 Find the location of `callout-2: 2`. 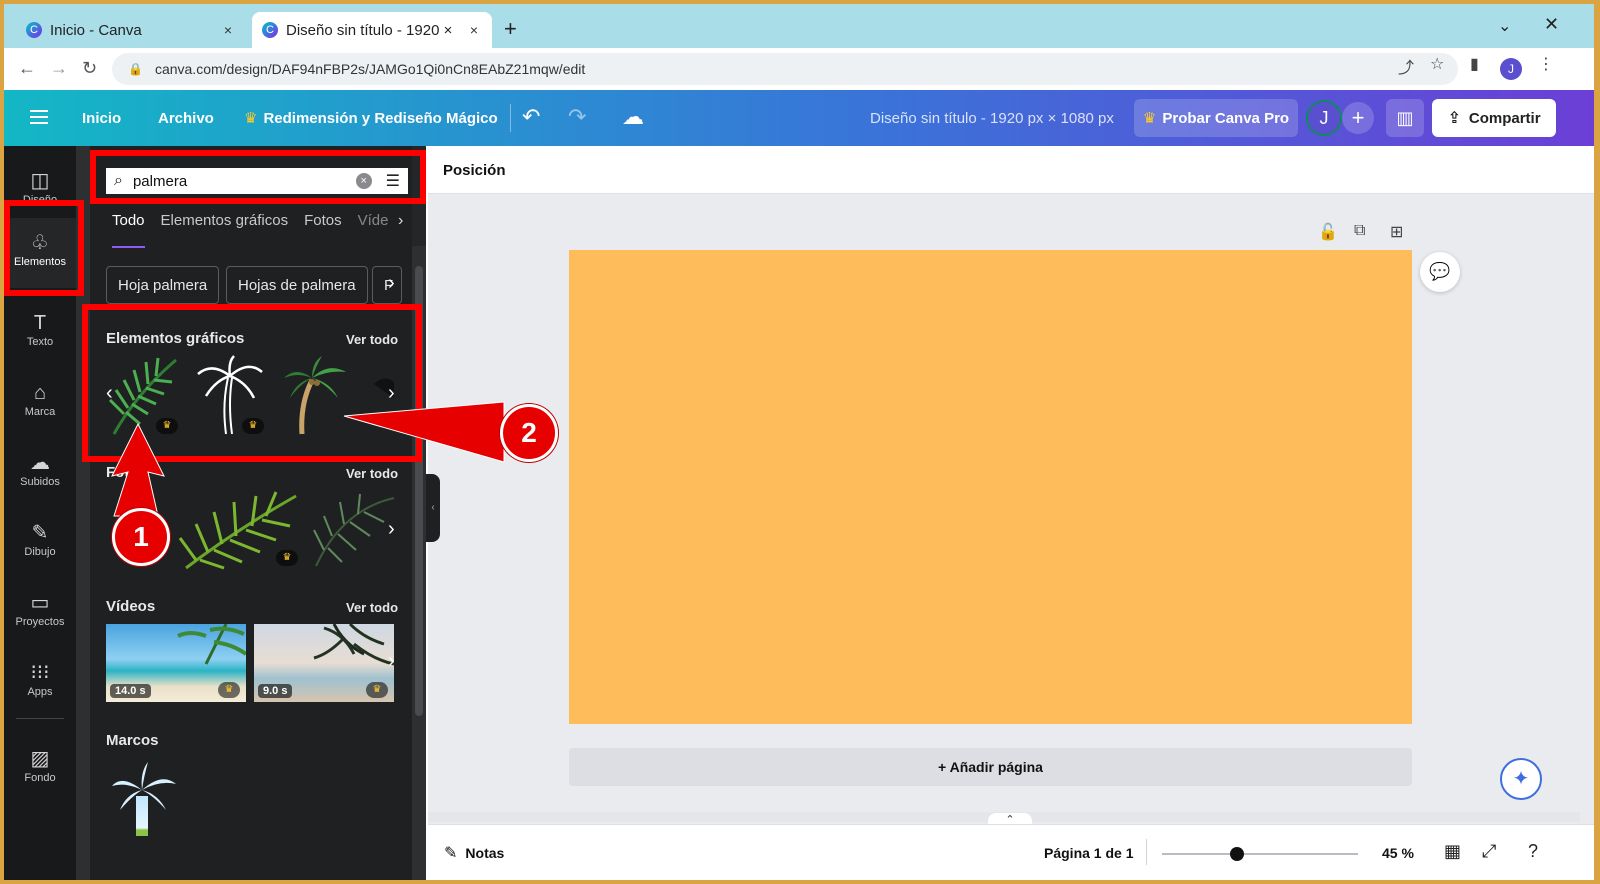

callout-2: 2 is located at coordinates (529, 433).